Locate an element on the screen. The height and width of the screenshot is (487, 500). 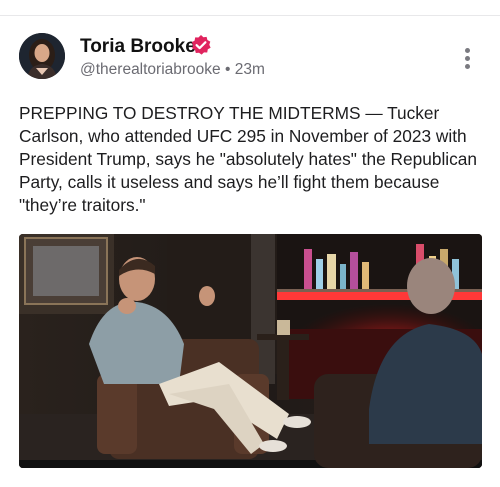
author-name: Toria Brooke is located at coordinates (138, 47).